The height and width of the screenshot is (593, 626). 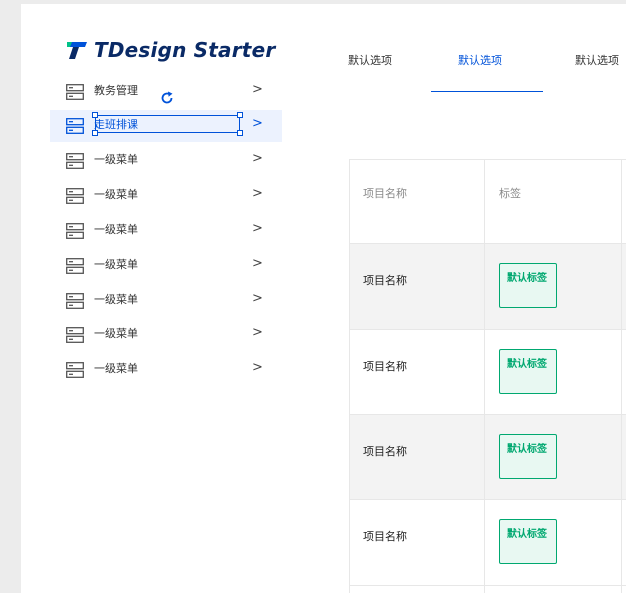 What do you see at coordinates (185, 50) in the screenshot?
I see `logo-text: TDesign Starter` at bounding box center [185, 50].